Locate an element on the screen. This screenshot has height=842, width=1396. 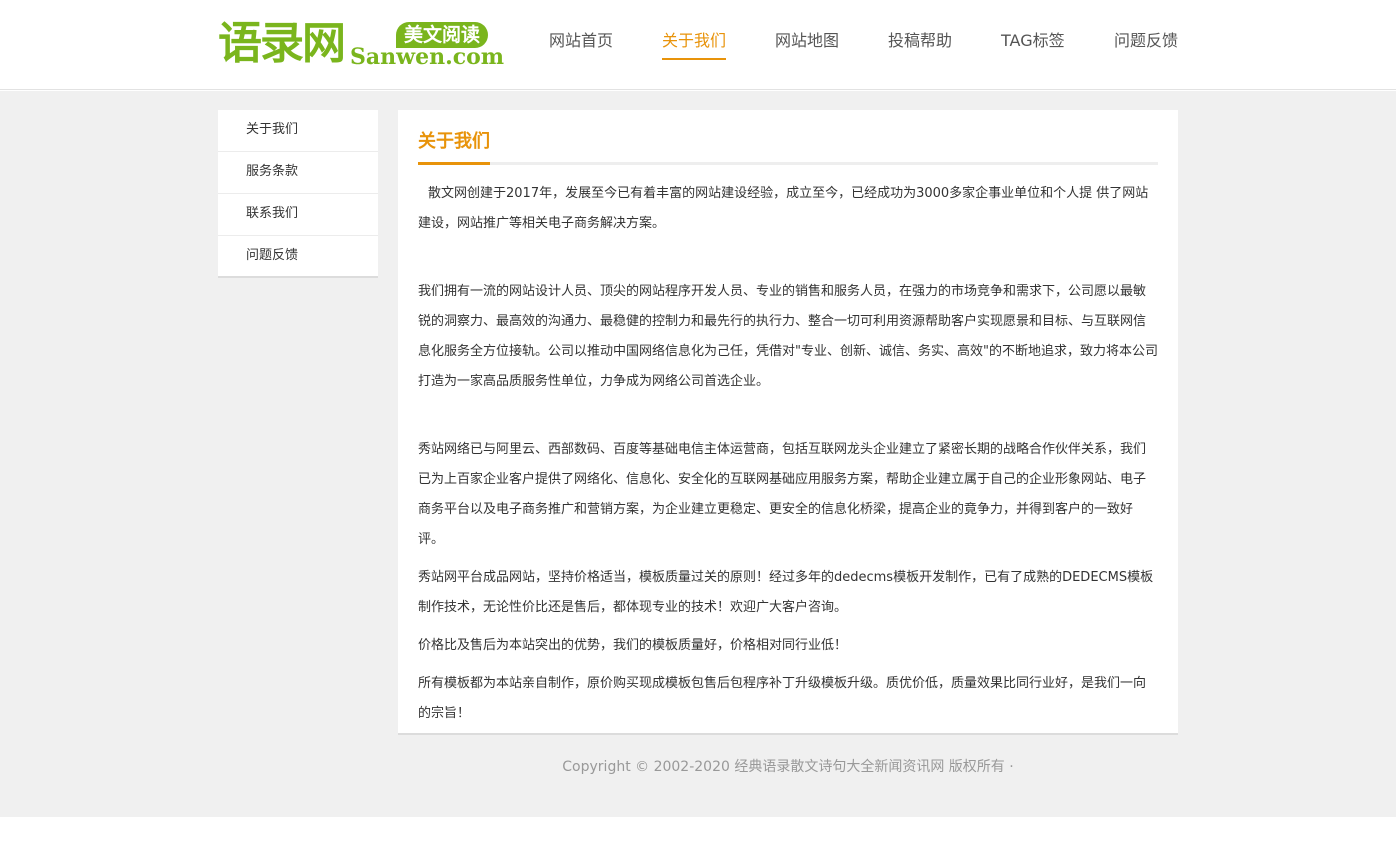
nav-item-submit-help: 投稿帮助 is located at coordinates (920, 44).